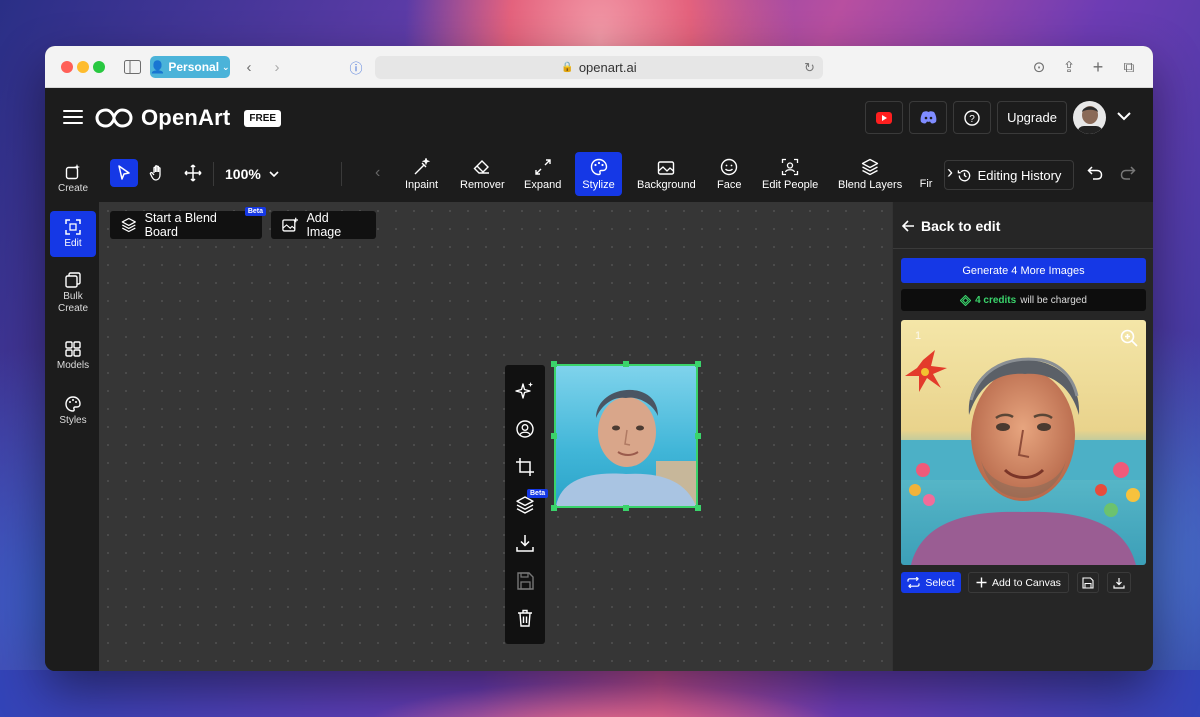 Image resolution: width=1200 pixels, height=717 pixels. I want to click on chevron-down-icon: ⌄, so click(226, 66).